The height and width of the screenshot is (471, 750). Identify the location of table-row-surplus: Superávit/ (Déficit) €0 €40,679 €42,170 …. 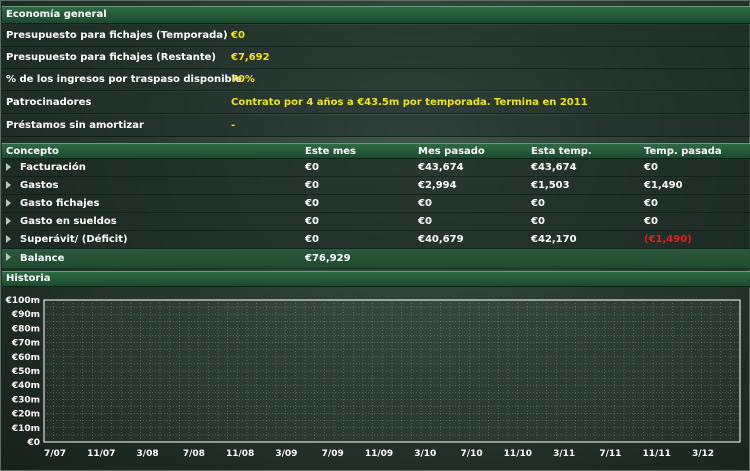
(376, 240).